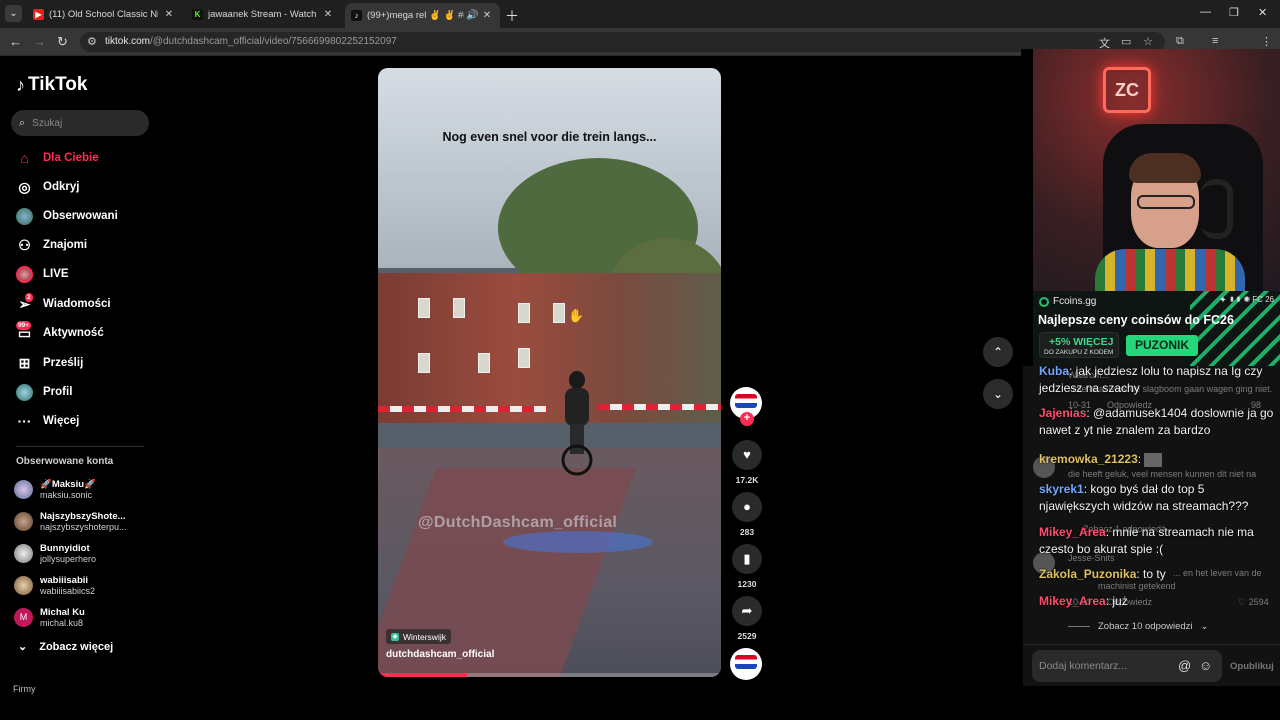 Image resolution: width=1280 pixels, height=720 pixels. What do you see at coordinates (65, 548) in the screenshot?
I see `account-name: Bunnyidiot` at bounding box center [65, 548].